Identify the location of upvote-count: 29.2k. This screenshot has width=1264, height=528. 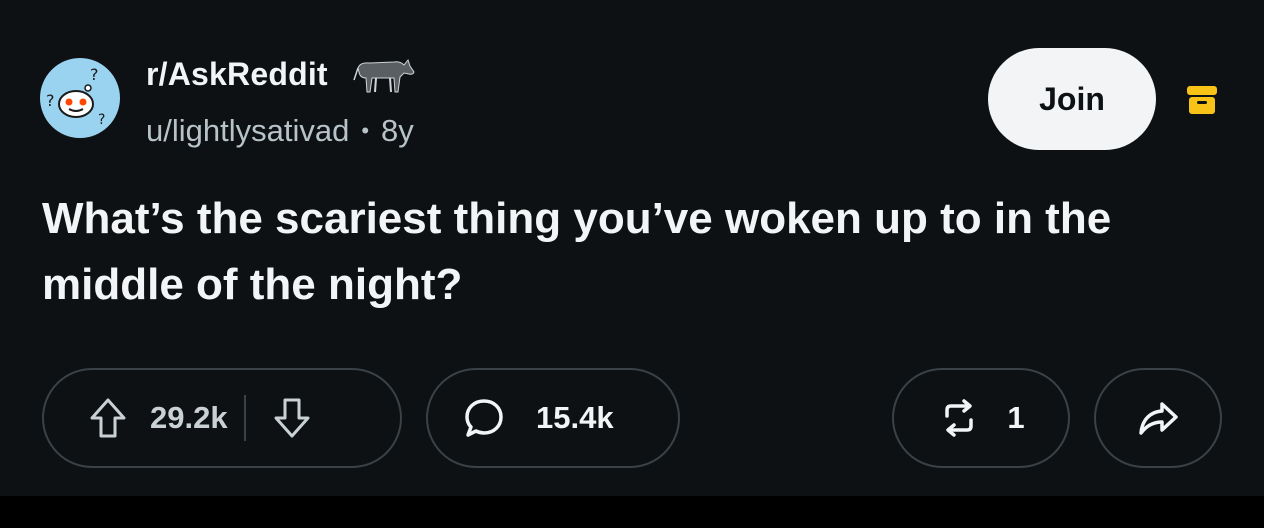
(189, 417).